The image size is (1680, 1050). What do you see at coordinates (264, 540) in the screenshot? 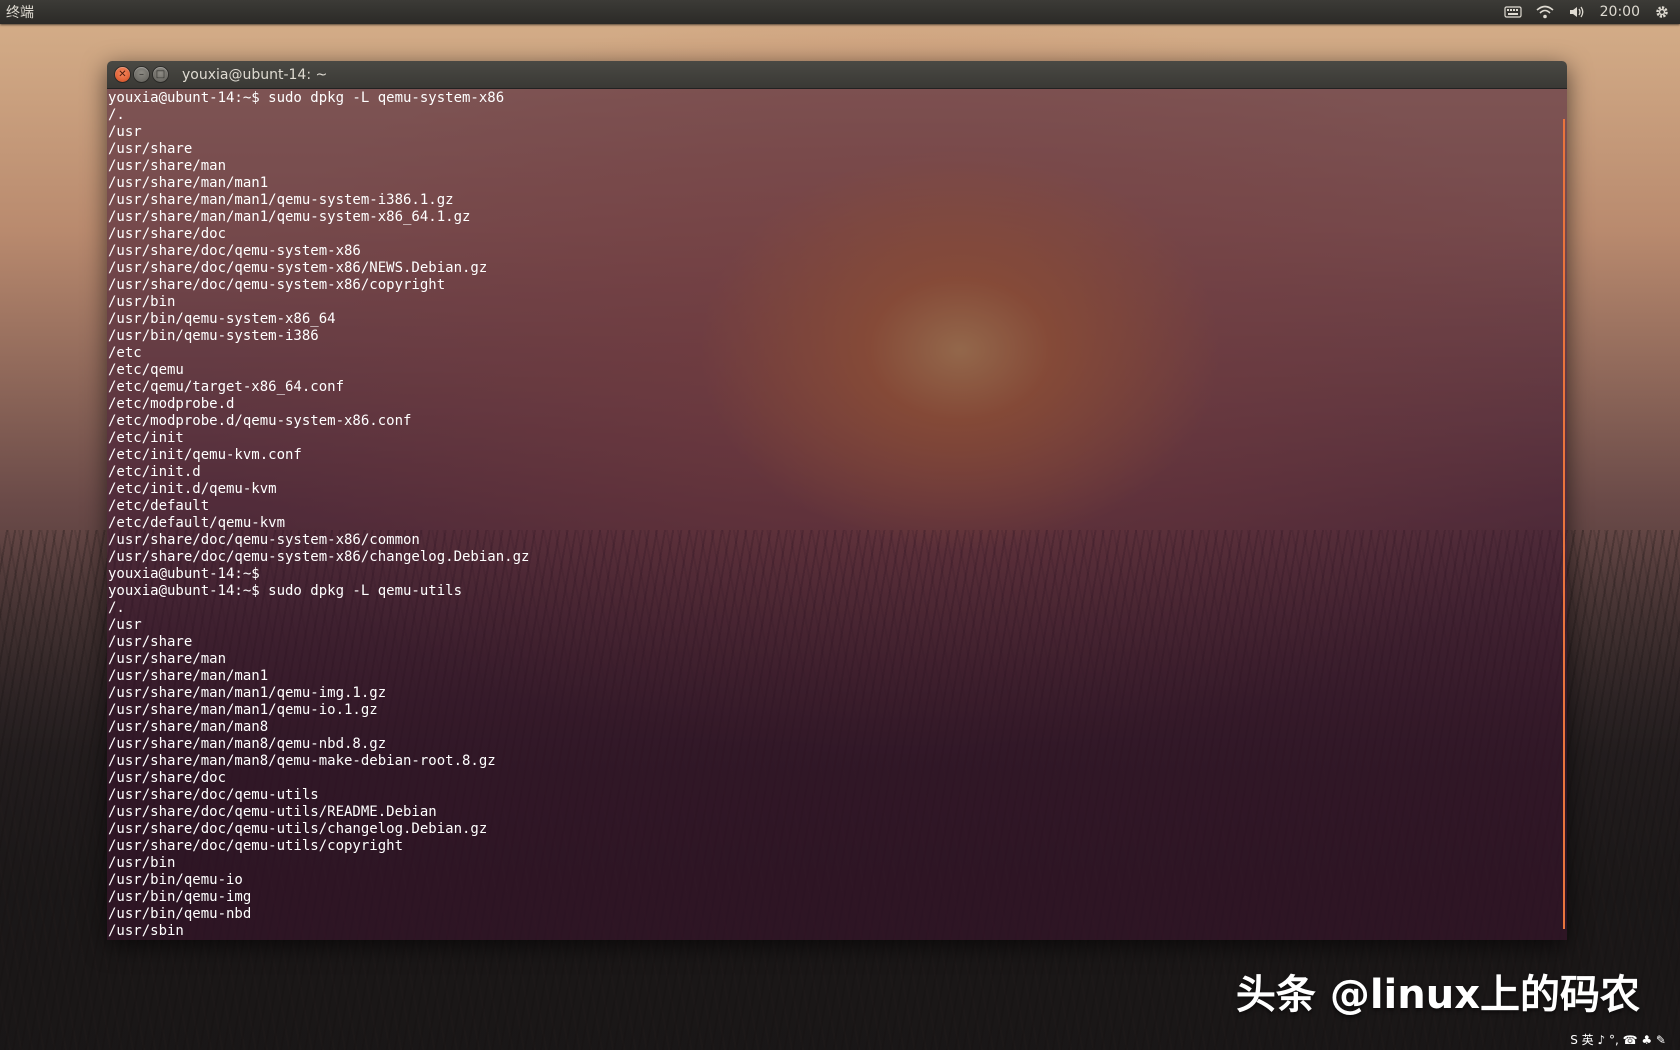
I see `terminal-line: /usr/share/doc/qemu-system-x86/common` at bounding box center [264, 540].